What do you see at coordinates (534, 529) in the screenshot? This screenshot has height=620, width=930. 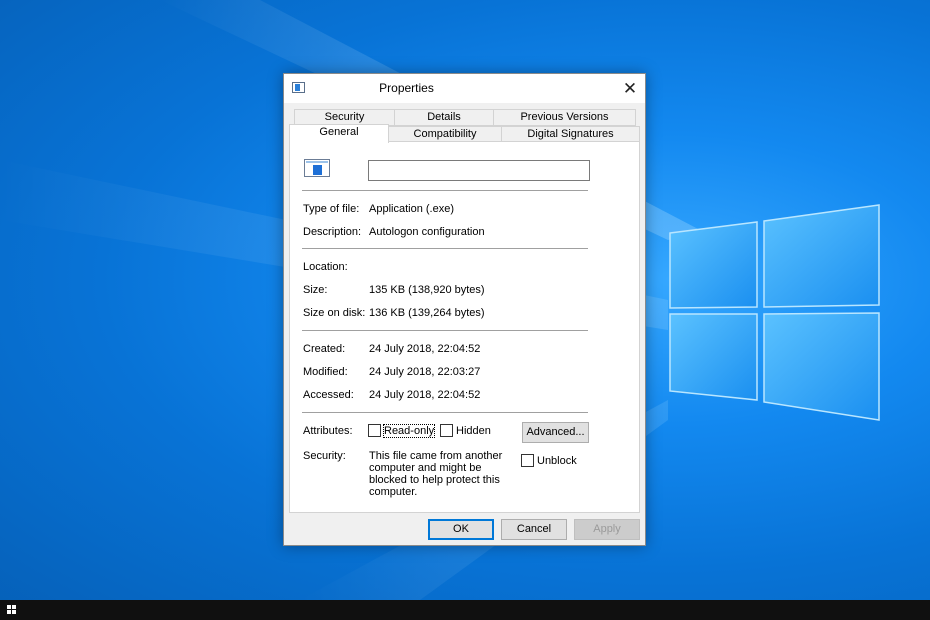 I see `cancel-button: Cancel` at bounding box center [534, 529].